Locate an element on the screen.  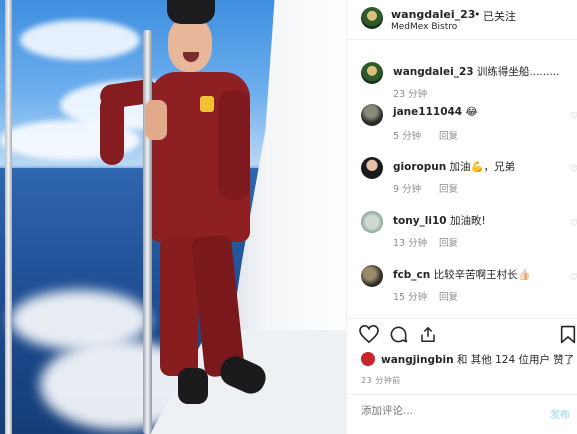
liker-username: wangjingbin is located at coordinates (417, 360).